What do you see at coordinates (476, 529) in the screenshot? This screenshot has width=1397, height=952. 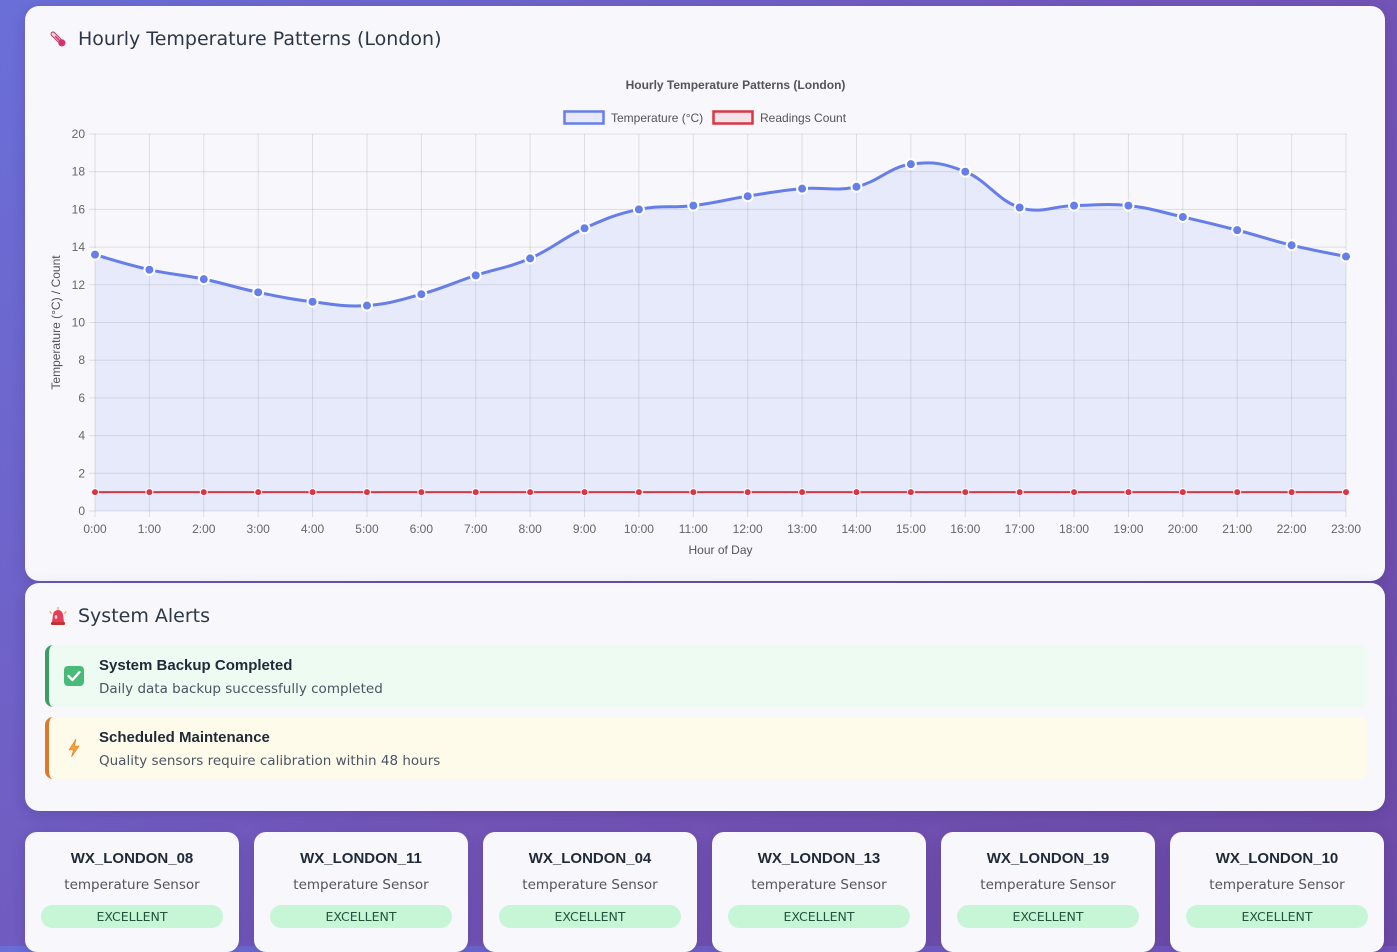 I see `x-tick-label: 7:00` at bounding box center [476, 529].